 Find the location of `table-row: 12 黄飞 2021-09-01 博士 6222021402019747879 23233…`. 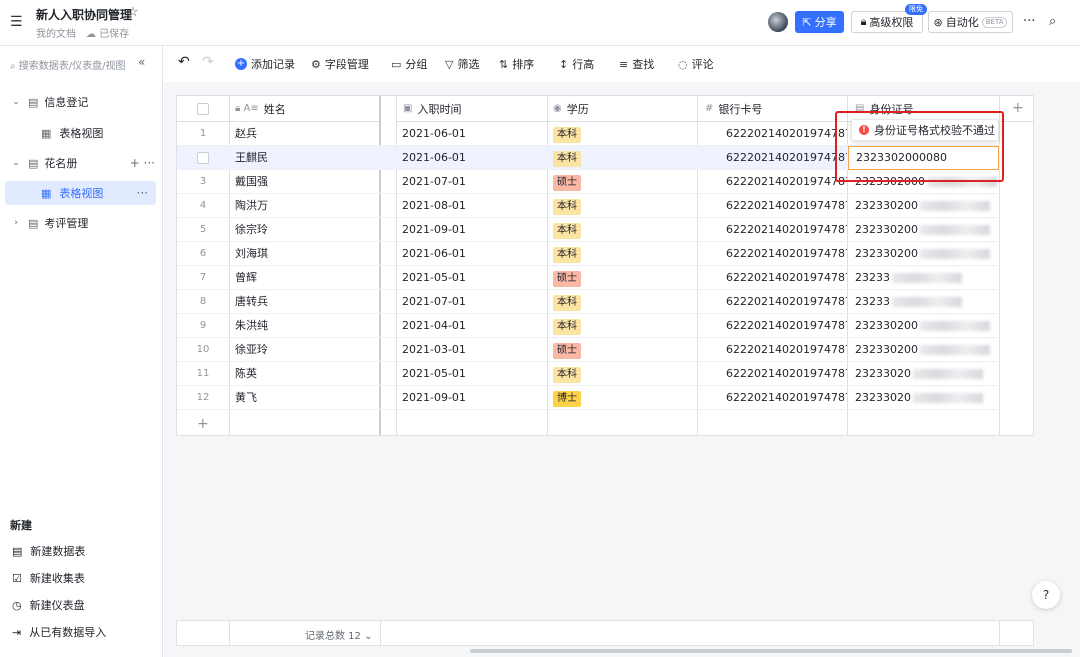

table-row: 12 黄飞 2021-09-01 博士 6222021402019747879 23233… is located at coordinates (588, 398).